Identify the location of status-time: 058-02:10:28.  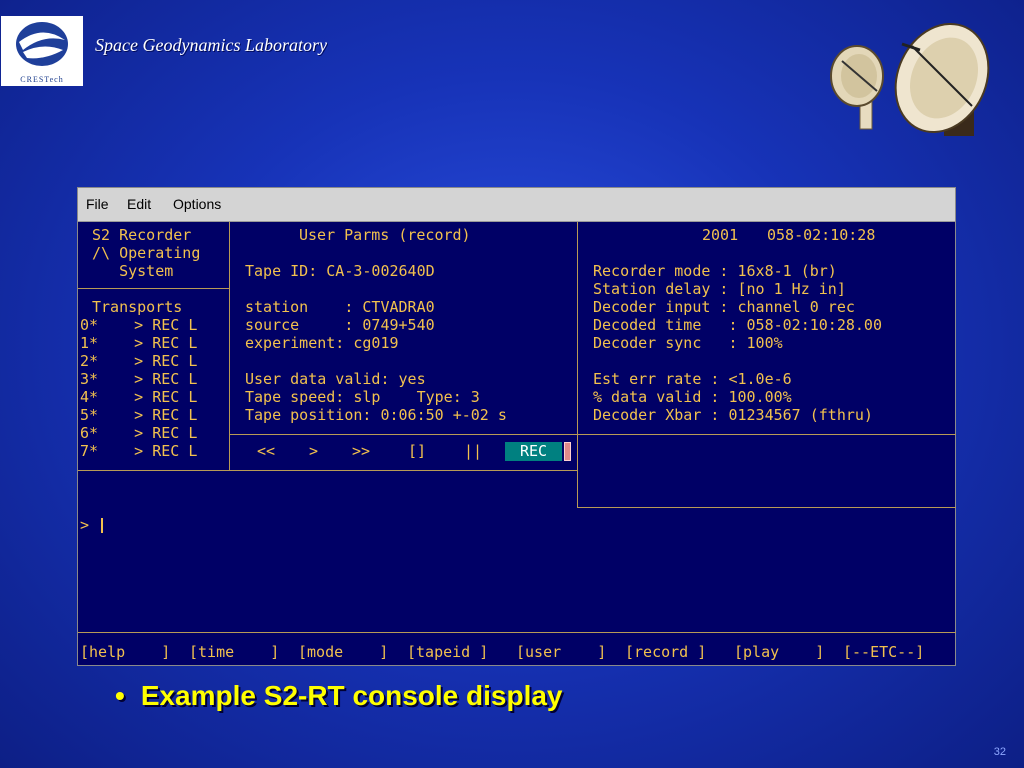
(821, 235).